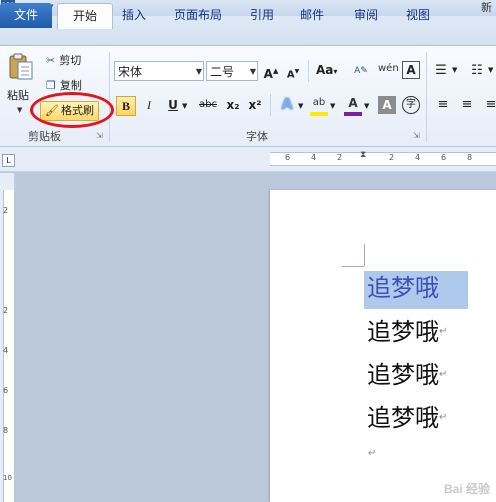 This screenshot has width=496, height=502. Describe the element at coordinates (467, 105) in the screenshot. I see `align-center-icon: ≡` at that location.